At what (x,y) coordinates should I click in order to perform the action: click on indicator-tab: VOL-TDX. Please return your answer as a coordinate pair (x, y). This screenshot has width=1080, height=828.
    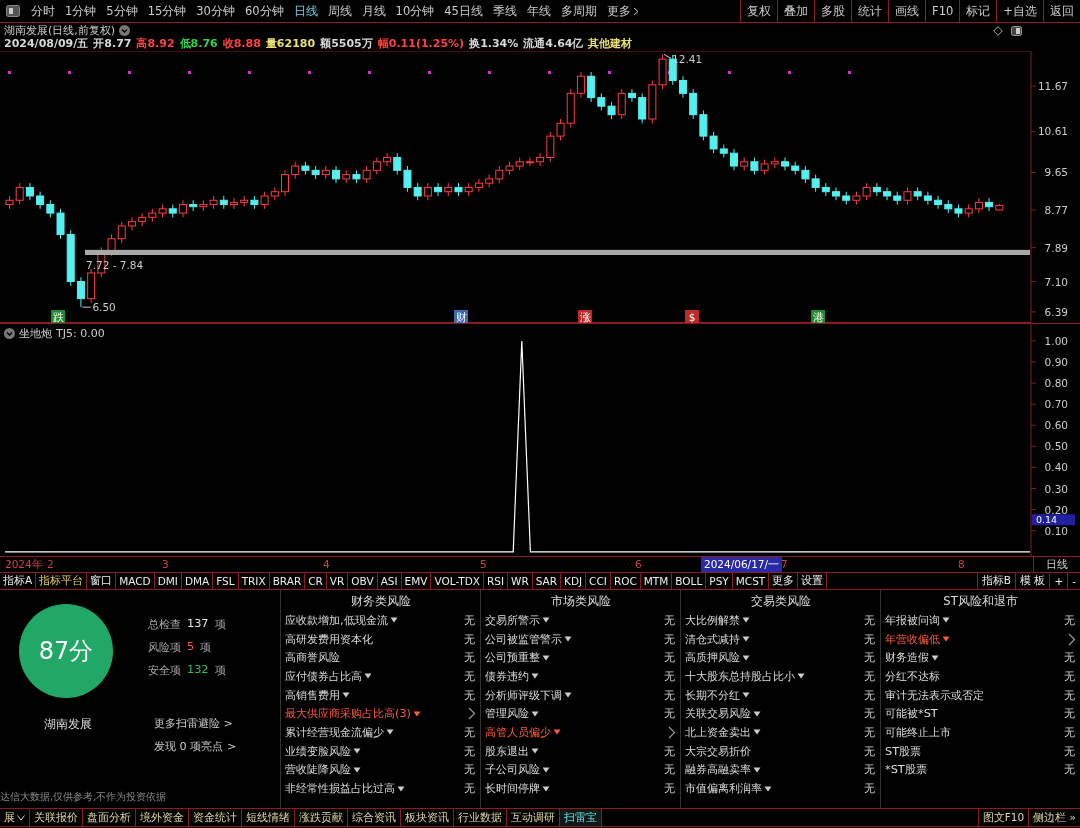
    Looking at the image, I should click on (457, 581).